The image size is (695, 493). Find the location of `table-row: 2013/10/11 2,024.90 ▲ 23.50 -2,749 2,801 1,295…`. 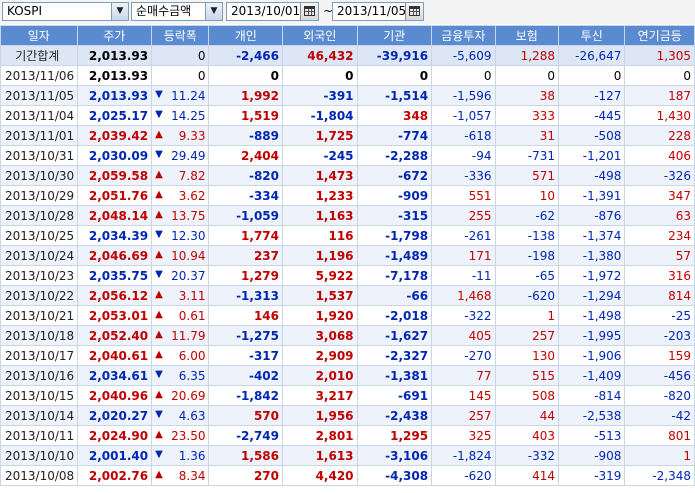

table-row: 2013/10/11 2,024.90 ▲ 23.50 -2,749 2,801 1,295… is located at coordinates (347, 435).